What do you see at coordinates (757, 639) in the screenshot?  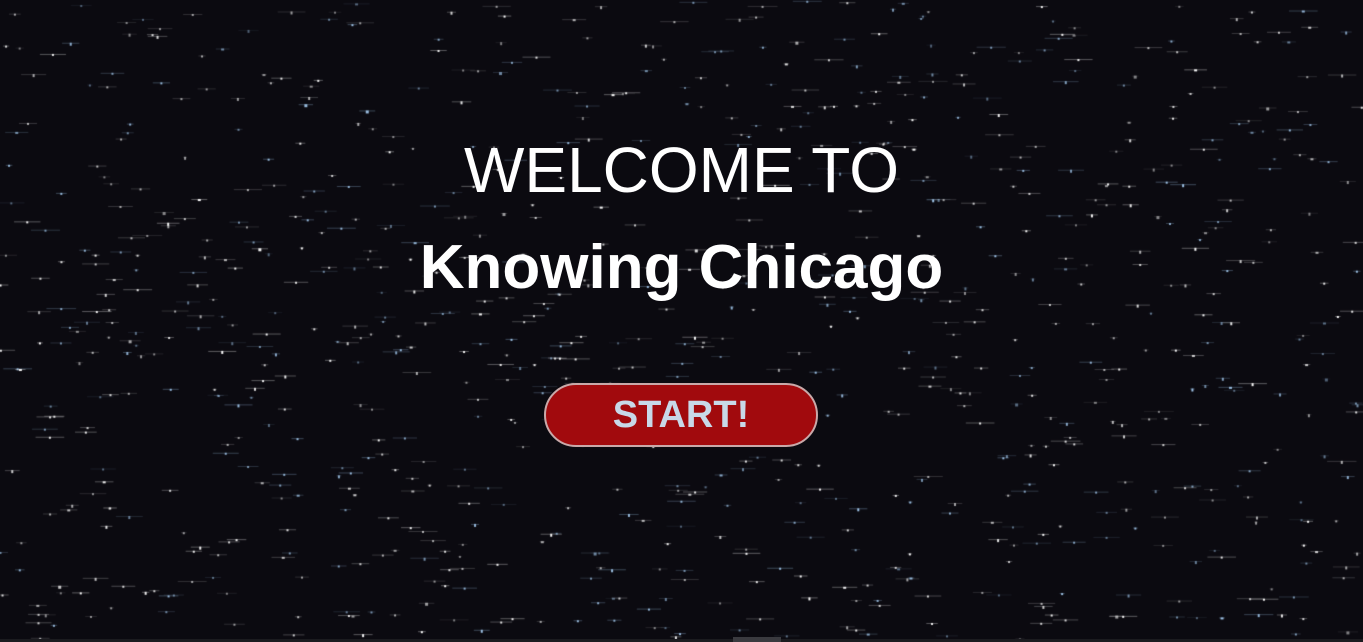 I see `scrollbar-thumb` at bounding box center [757, 639].